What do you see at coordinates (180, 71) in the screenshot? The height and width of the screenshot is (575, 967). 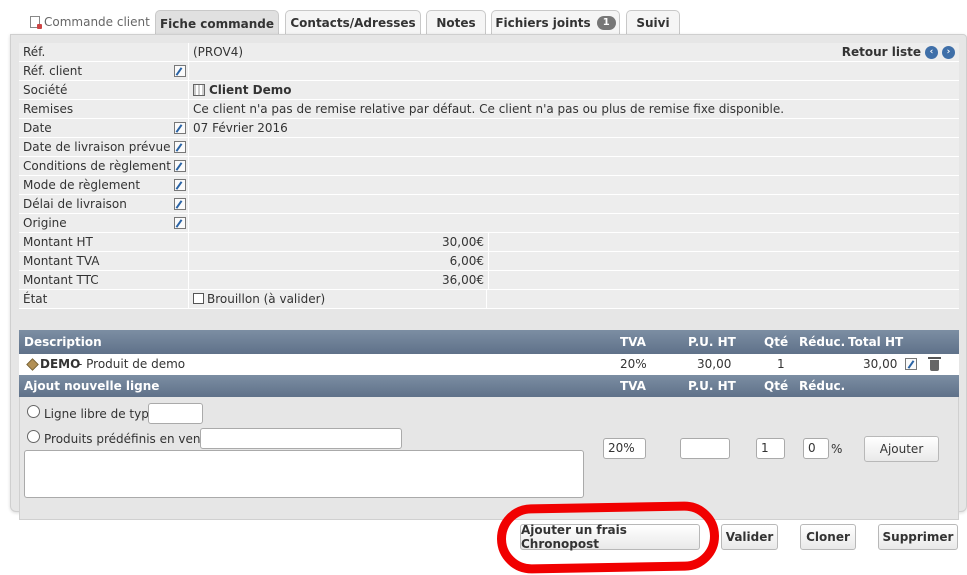 I see `edit-ref-client-icon` at bounding box center [180, 71].